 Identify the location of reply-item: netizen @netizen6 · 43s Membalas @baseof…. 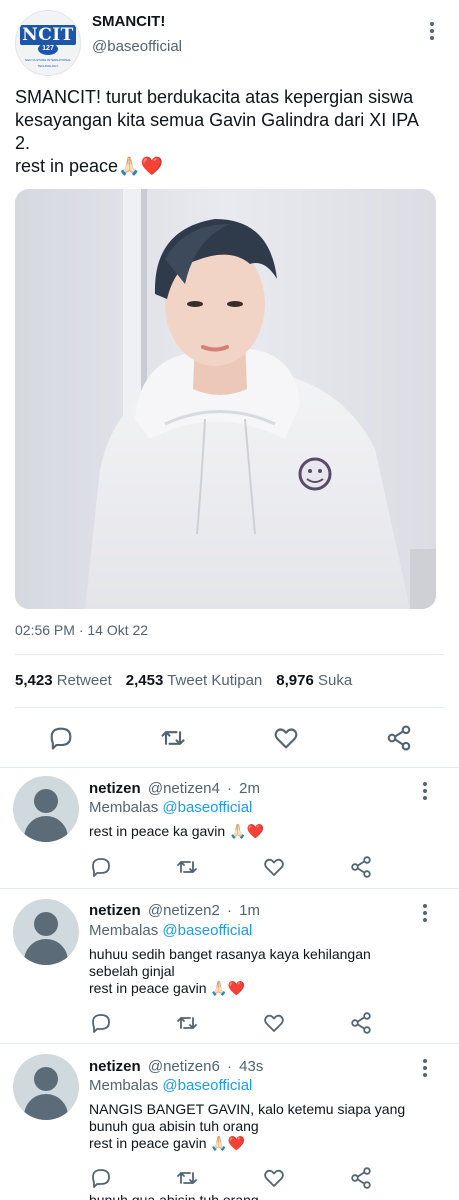
(229, 1122).